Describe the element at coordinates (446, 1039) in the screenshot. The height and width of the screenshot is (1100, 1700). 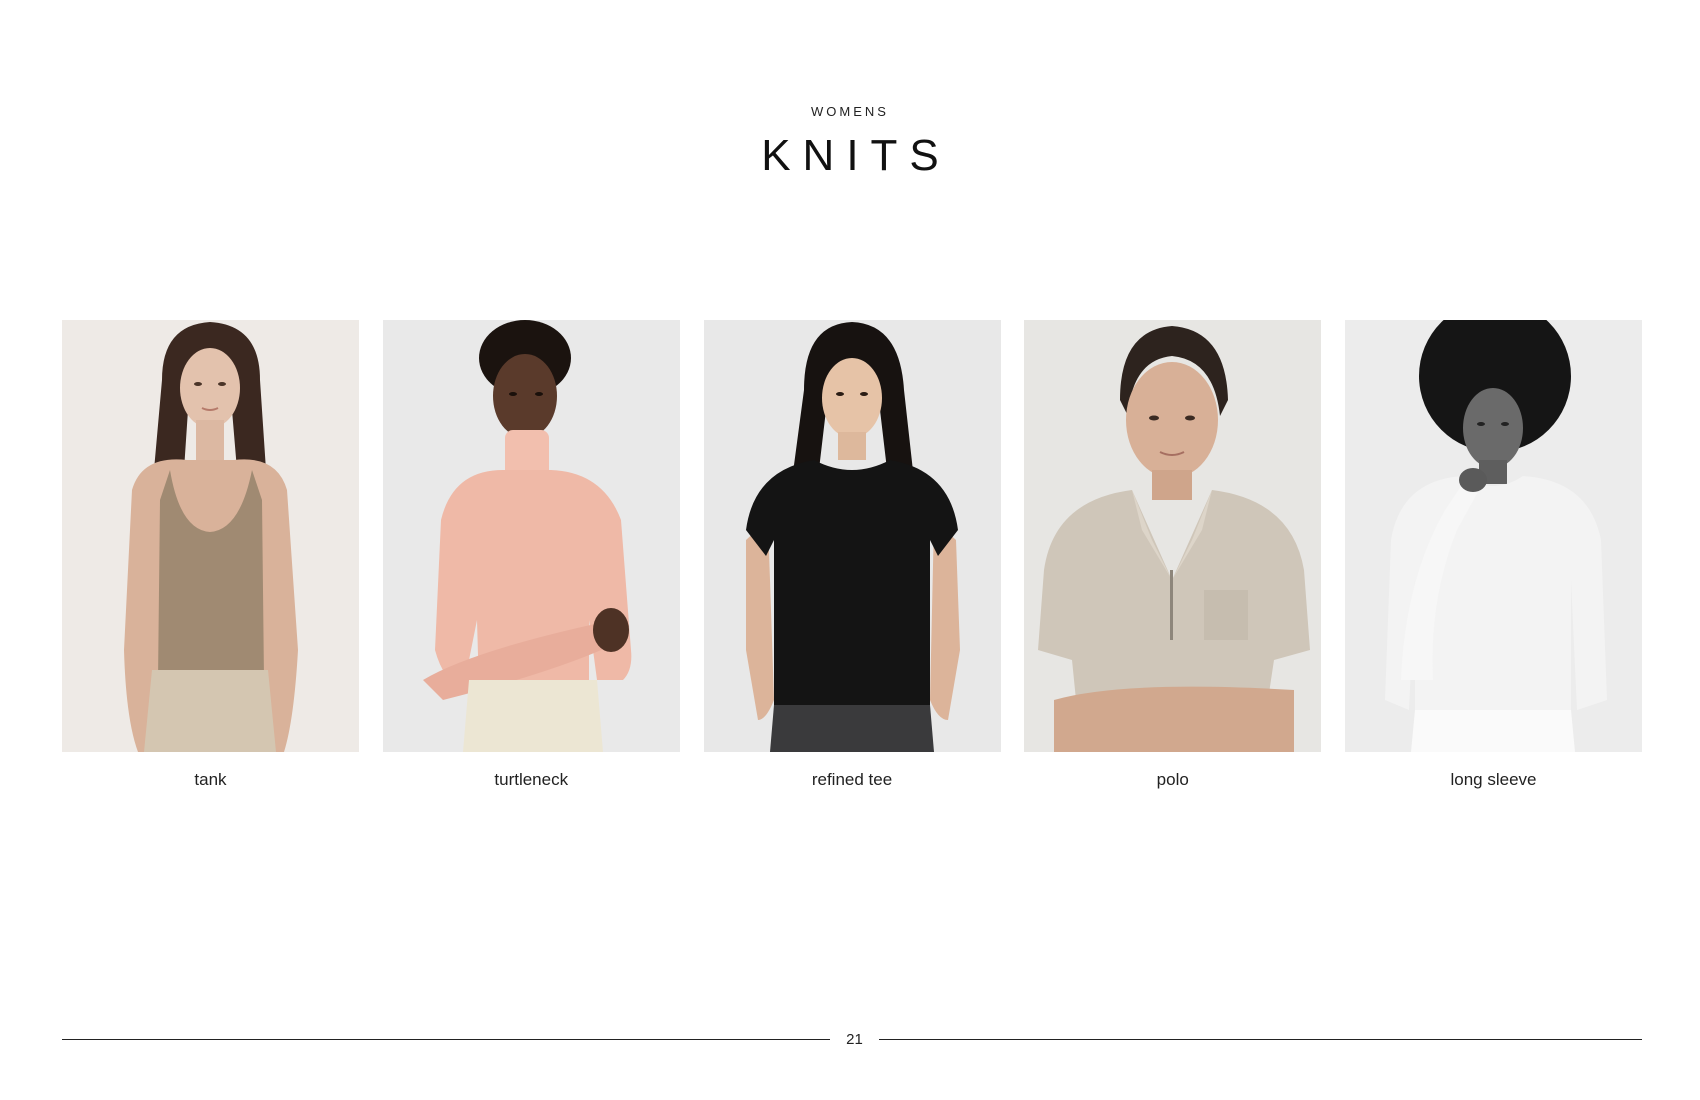
I see `footer-rule-left` at that location.